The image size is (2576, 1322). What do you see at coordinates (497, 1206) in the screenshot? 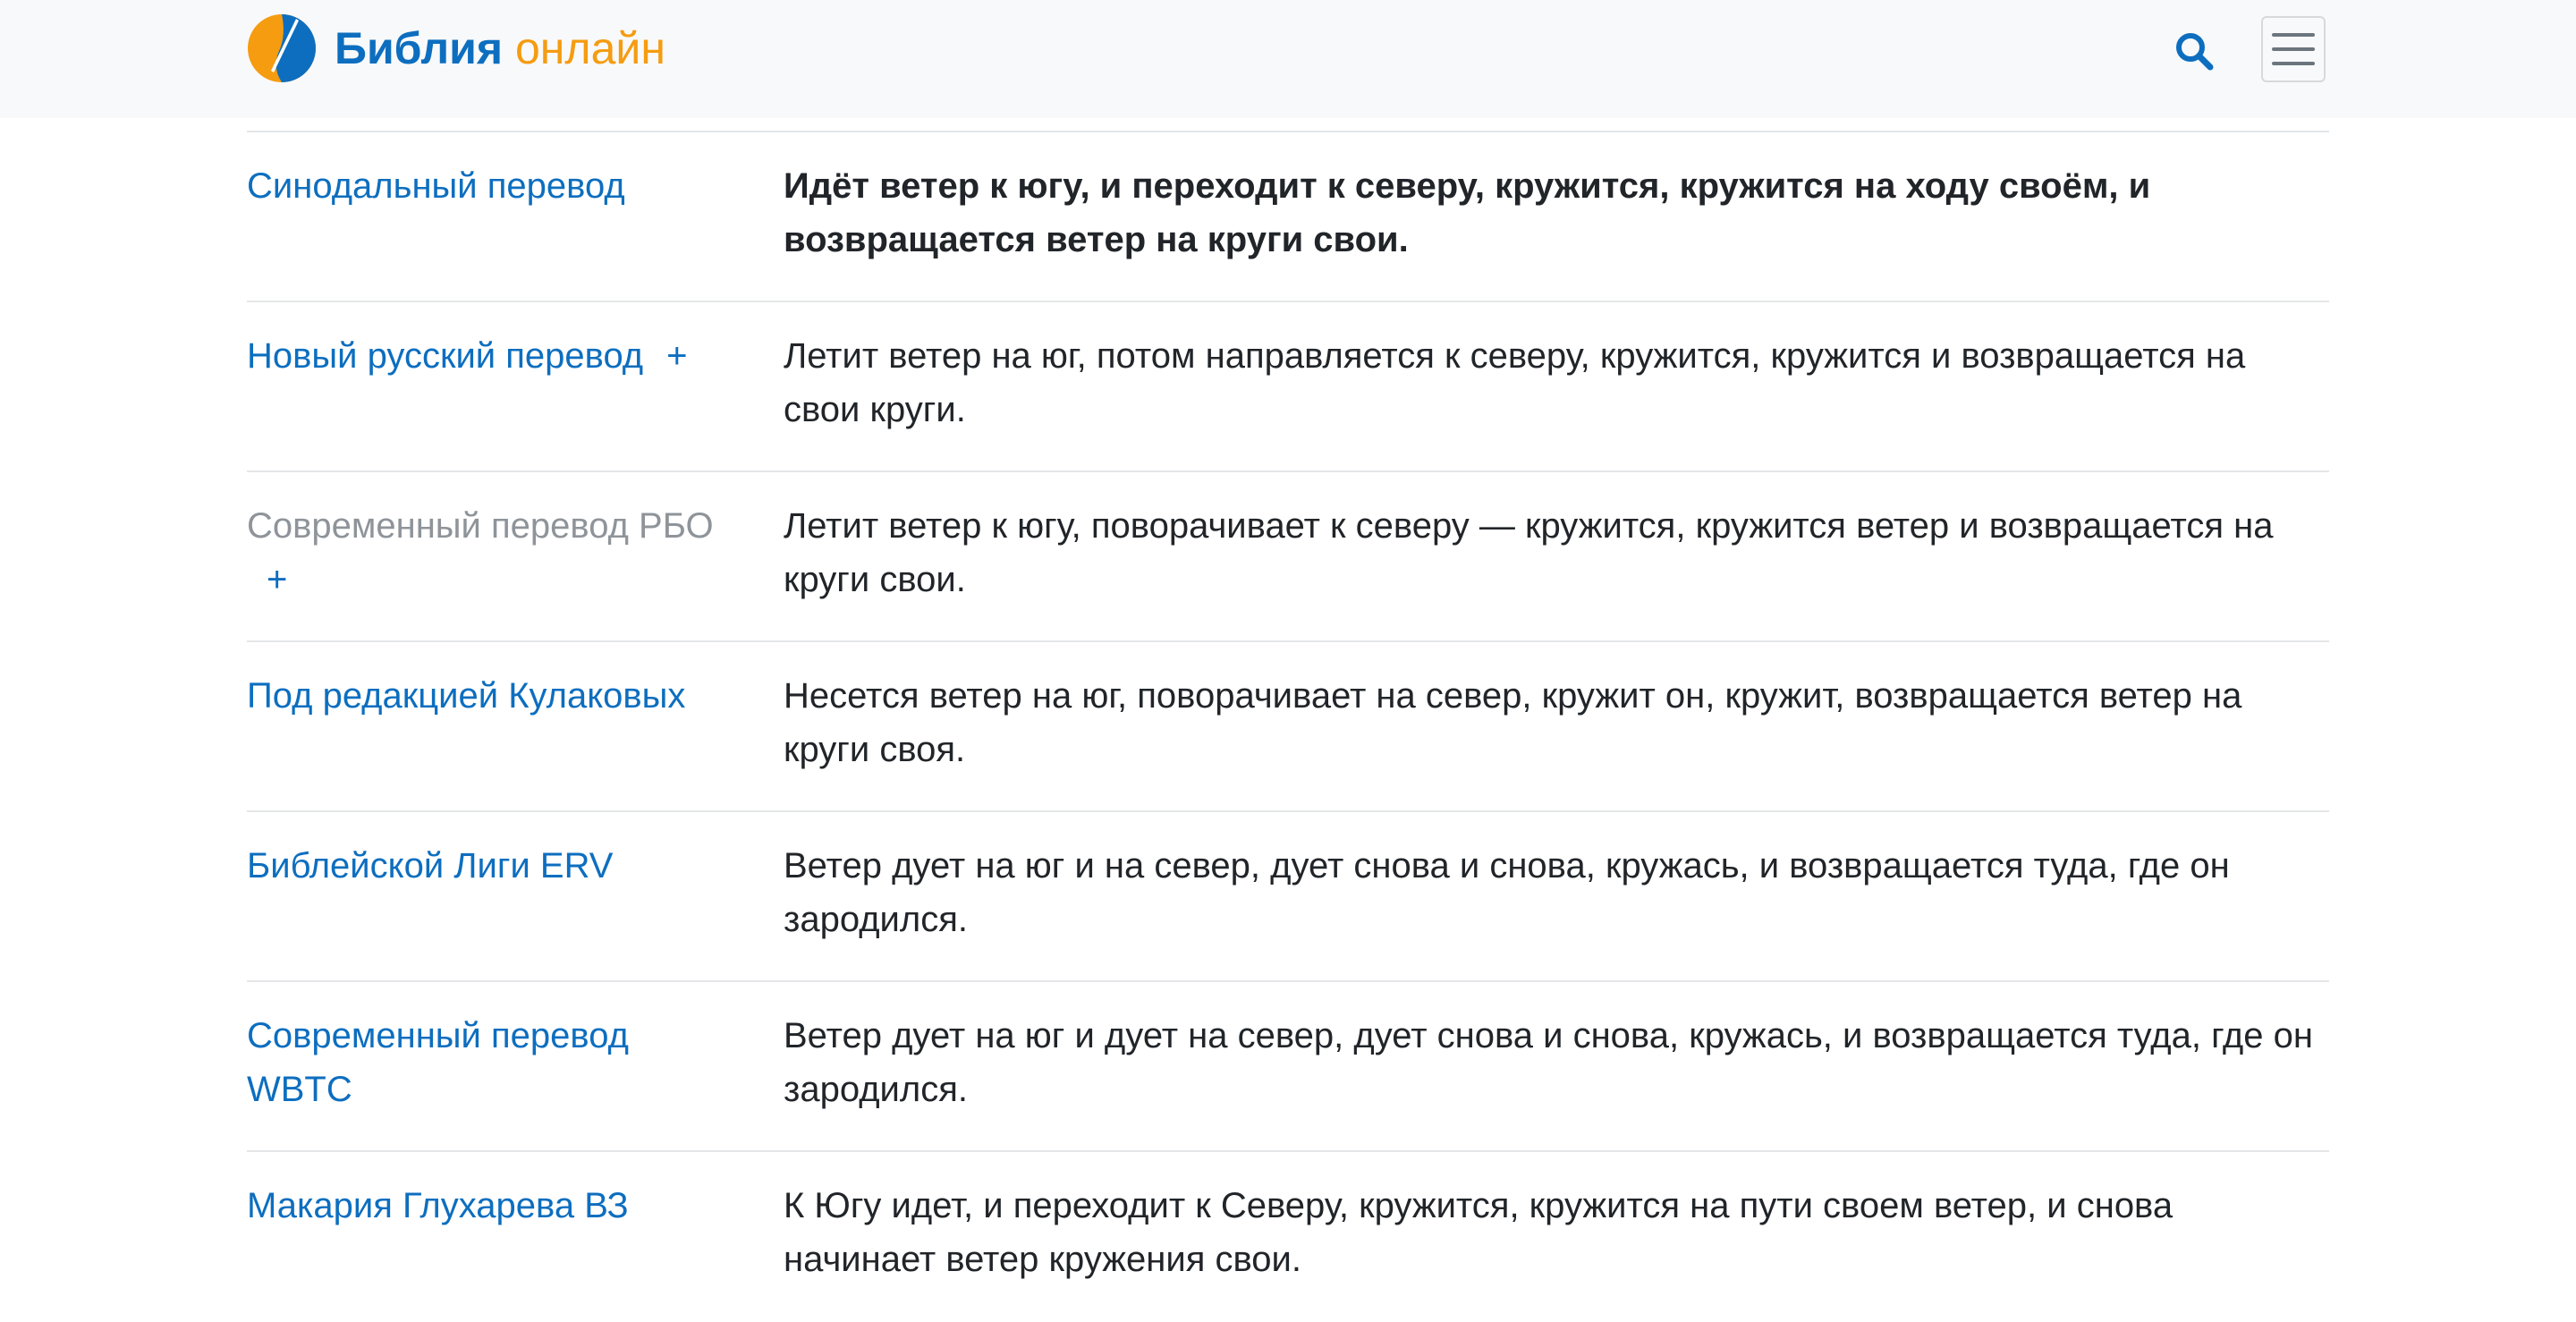
I see `translation-link: Макария Глухарева ВЗ` at bounding box center [497, 1206].